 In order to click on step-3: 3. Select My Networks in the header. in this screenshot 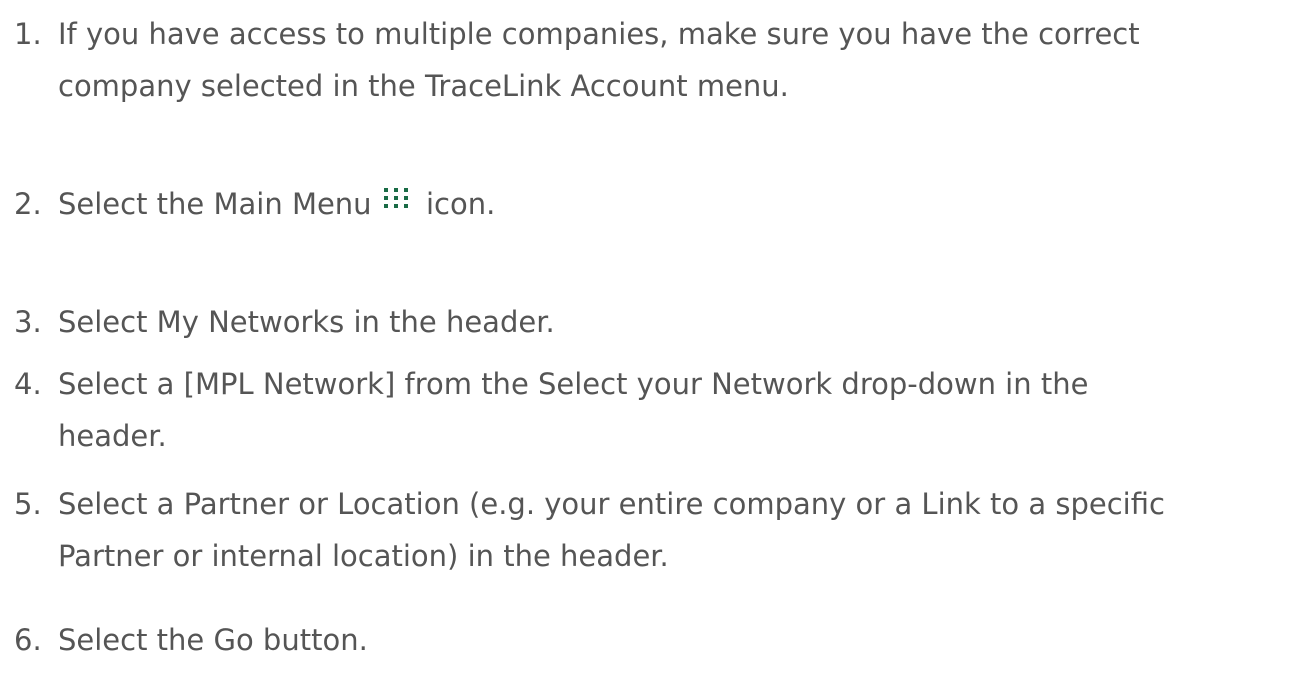, I will do `click(659, 322)`.